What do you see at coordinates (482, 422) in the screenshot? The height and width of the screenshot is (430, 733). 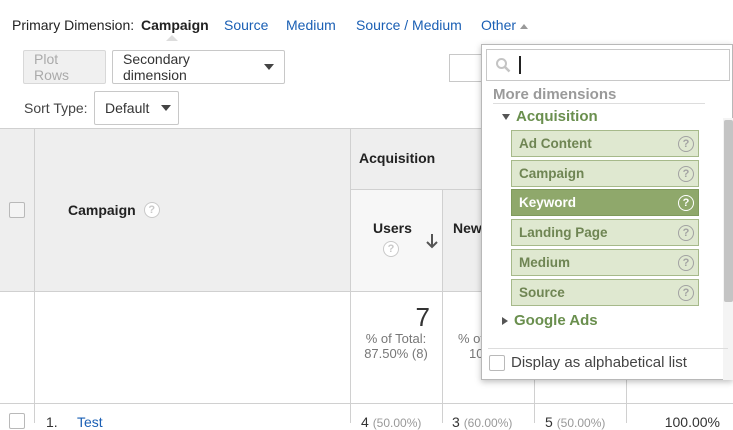 I see `row-new-users: 3 (60.00%)` at bounding box center [482, 422].